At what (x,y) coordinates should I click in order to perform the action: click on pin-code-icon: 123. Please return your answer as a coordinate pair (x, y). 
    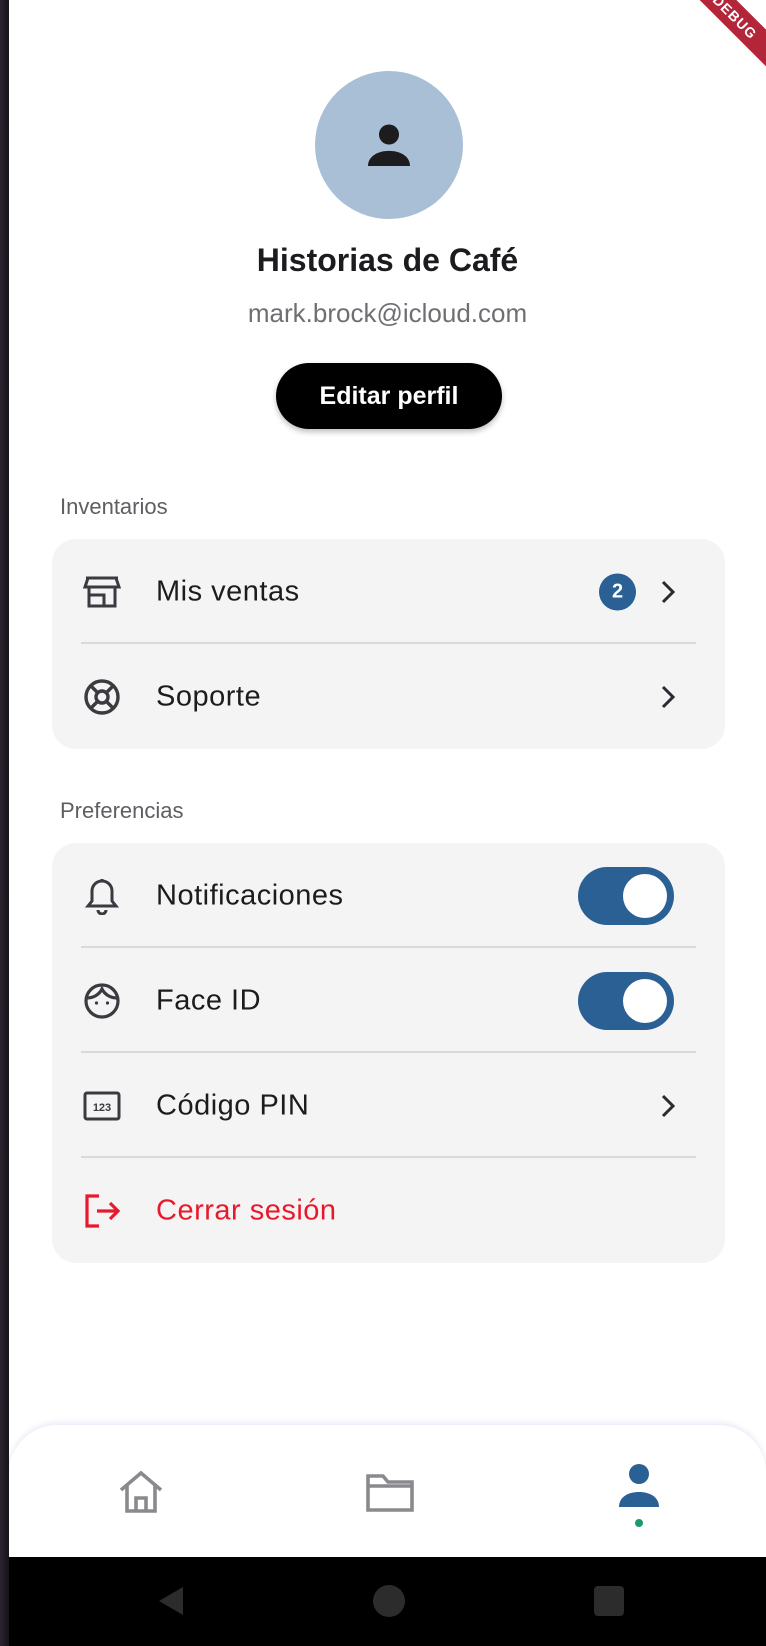
    Looking at the image, I should click on (102, 1106).